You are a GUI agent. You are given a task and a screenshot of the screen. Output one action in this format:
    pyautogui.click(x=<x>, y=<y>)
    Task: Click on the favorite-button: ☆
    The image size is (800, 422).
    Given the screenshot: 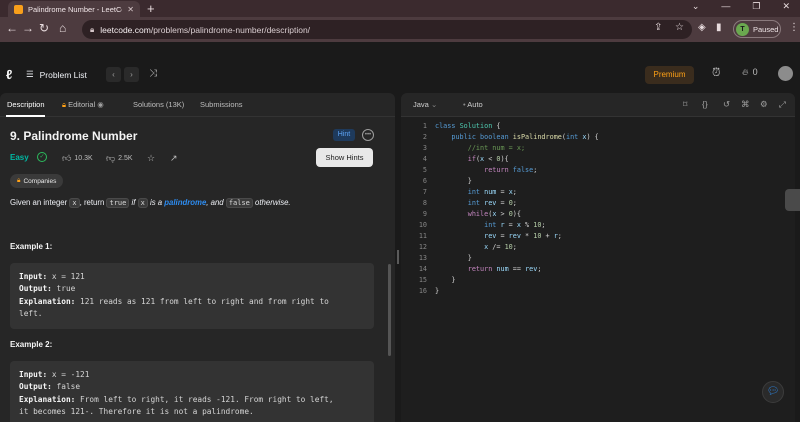 What is the action you would take?
    pyautogui.click(x=151, y=158)
    